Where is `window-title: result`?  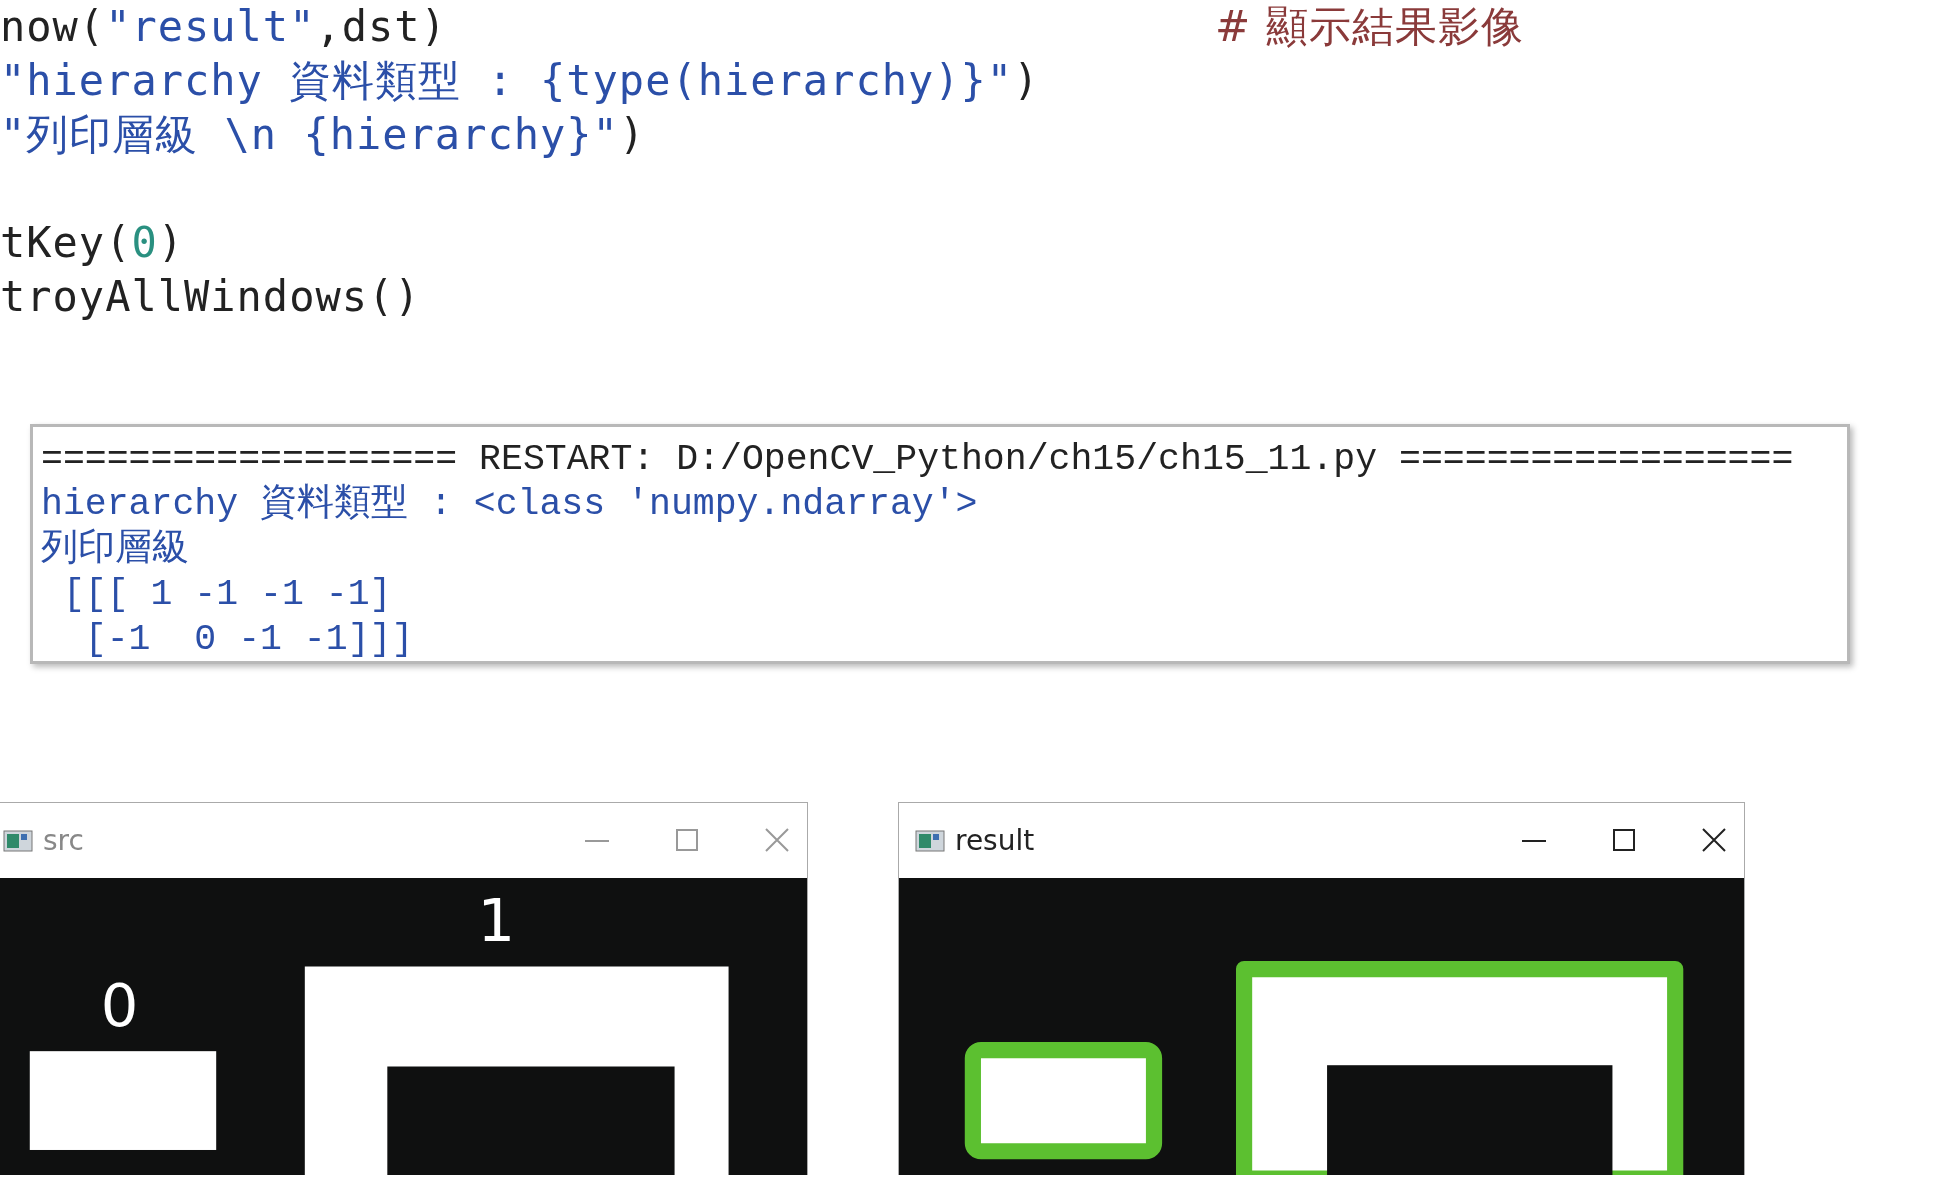 window-title: result is located at coordinates (995, 840).